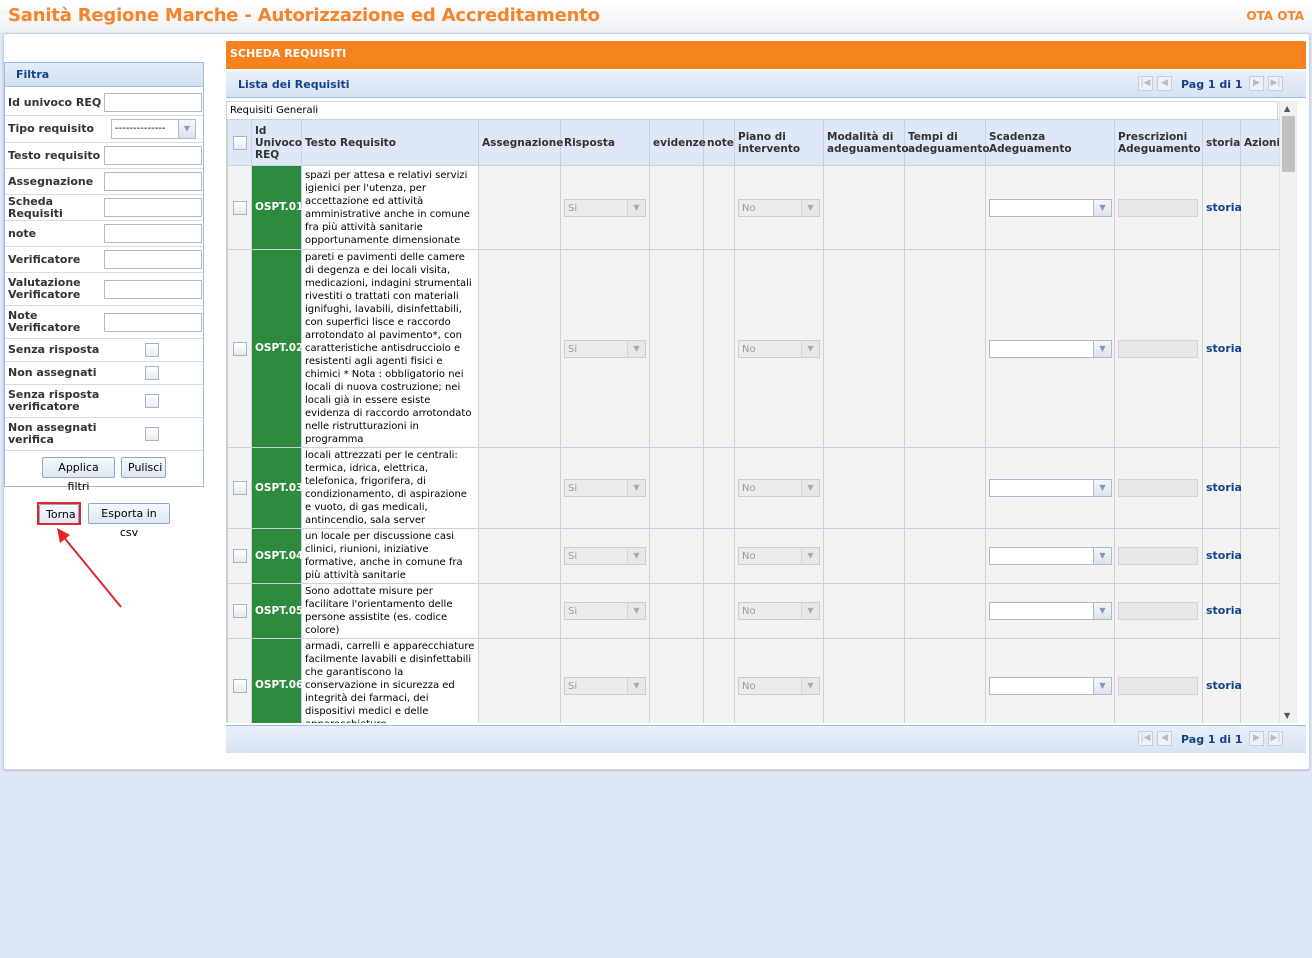 The width and height of the screenshot is (1312, 958). I want to click on col-header-storia: storia, so click(1221, 142).